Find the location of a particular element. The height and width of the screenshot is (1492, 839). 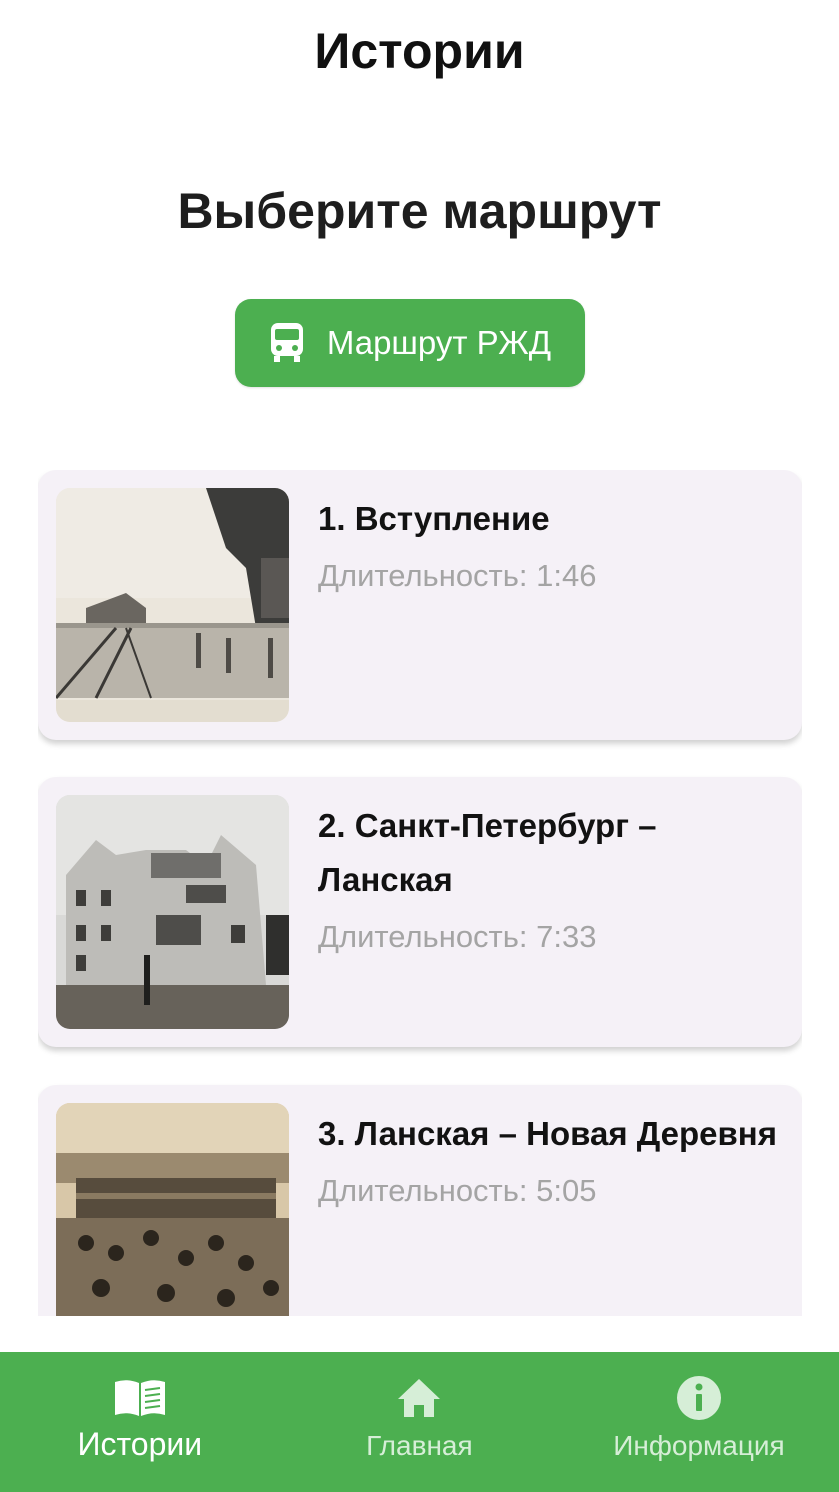

route-rzd-button: Маршрут РЖД is located at coordinates (410, 343).